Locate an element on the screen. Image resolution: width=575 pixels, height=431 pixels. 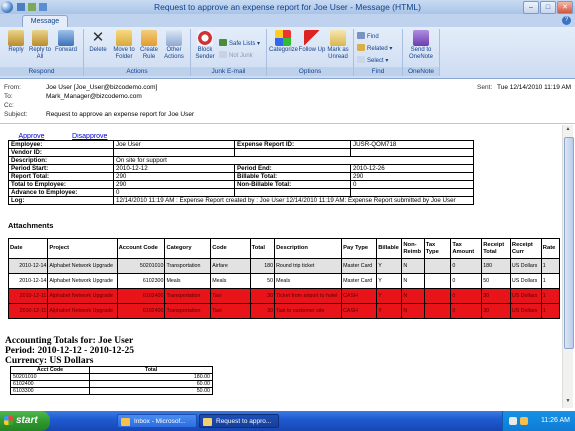
scrollbar-thumb is located at coordinates (569, 243).